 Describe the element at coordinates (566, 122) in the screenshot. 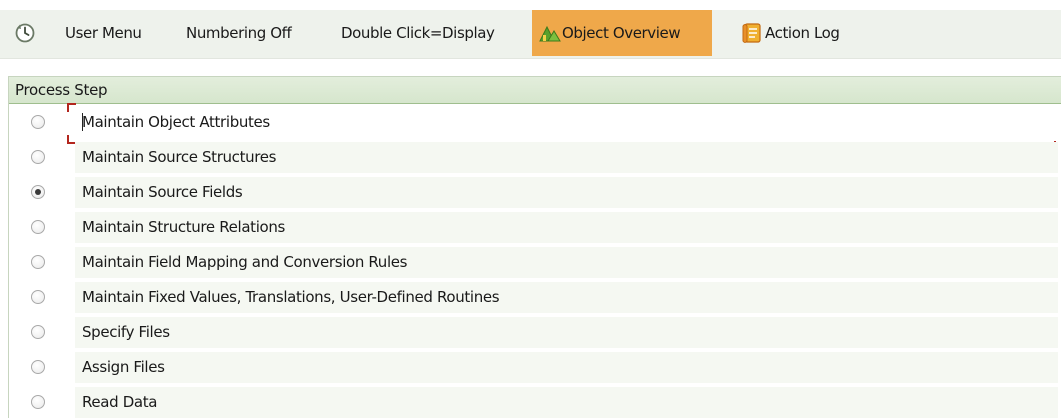

I see `step-label: Maintain Object Attributes` at that location.